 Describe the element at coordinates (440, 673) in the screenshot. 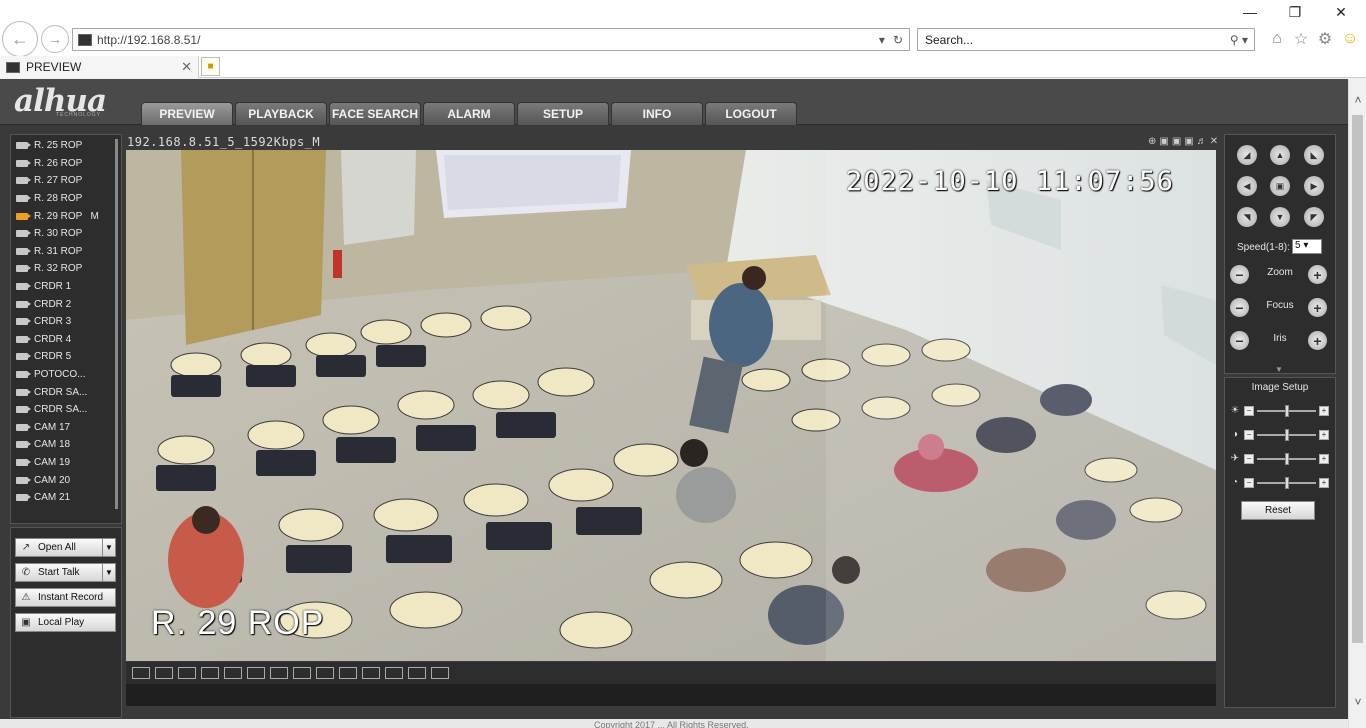

I see `layout-36-icon` at that location.